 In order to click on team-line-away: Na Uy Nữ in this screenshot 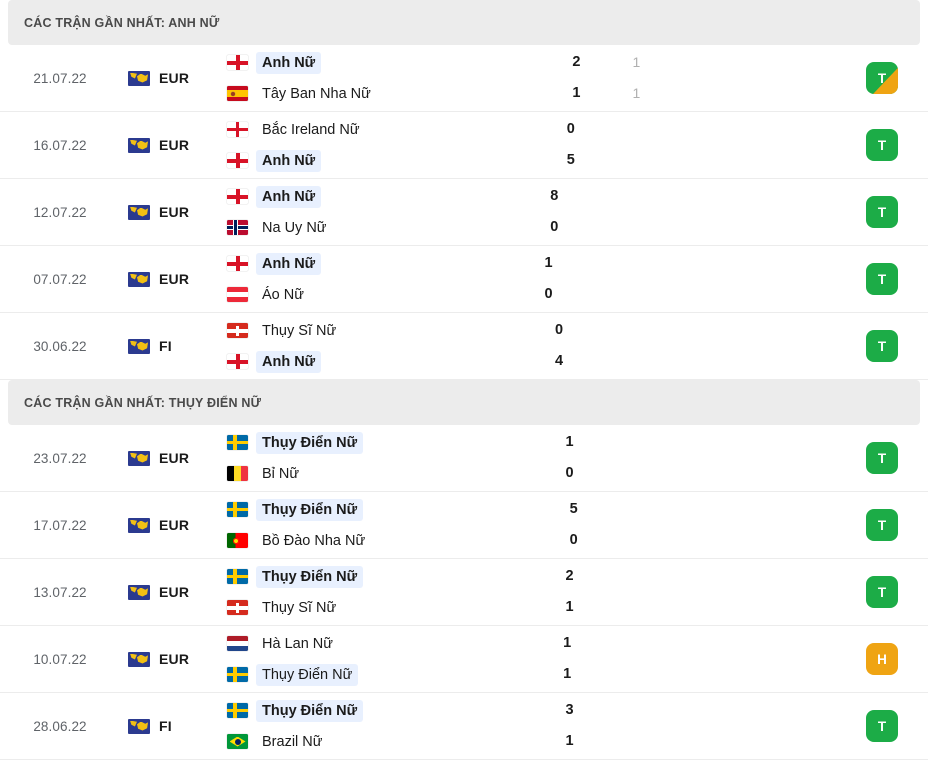, I will do `click(375, 227)`.